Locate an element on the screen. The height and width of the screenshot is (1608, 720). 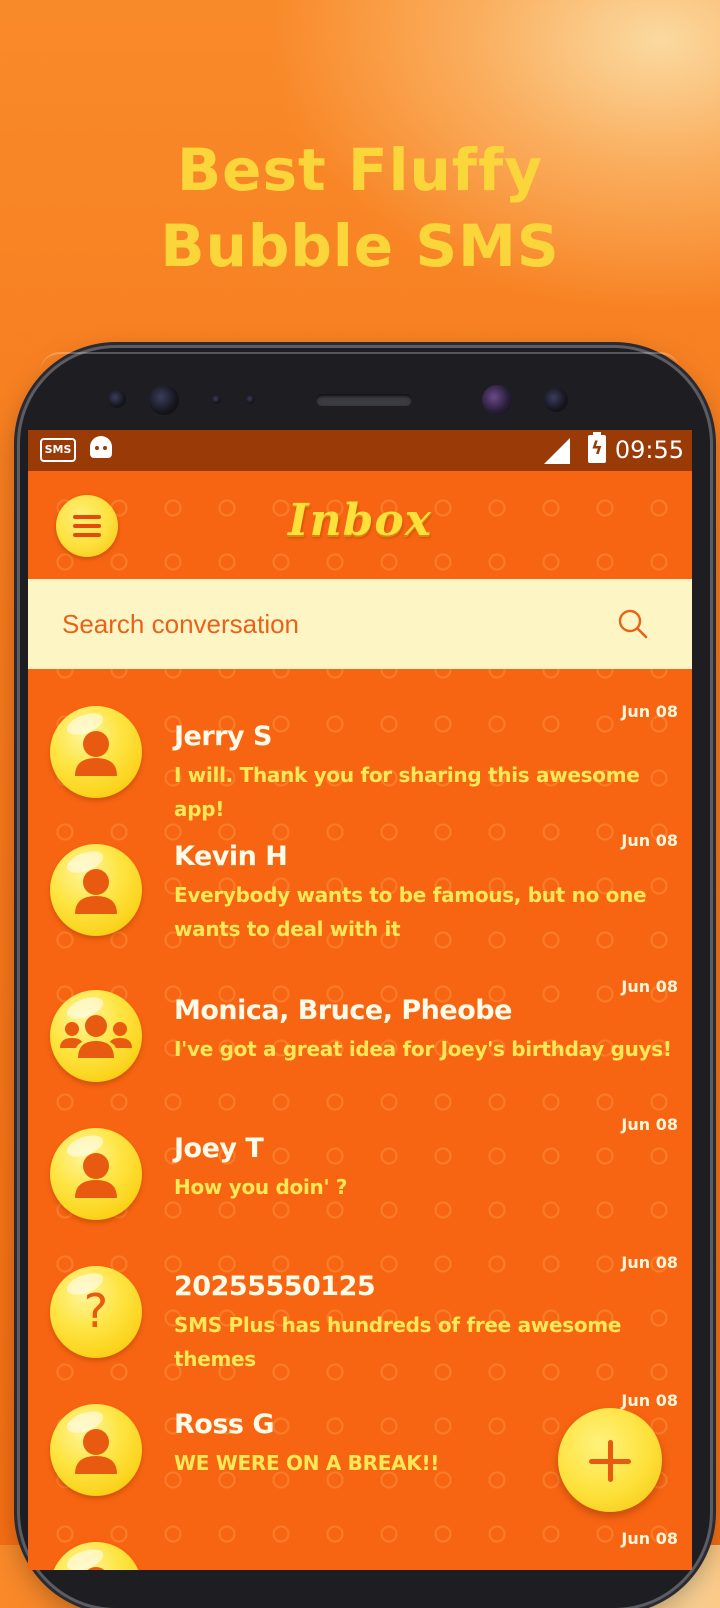
contact-name: Jerry S is located at coordinates (223, 736).